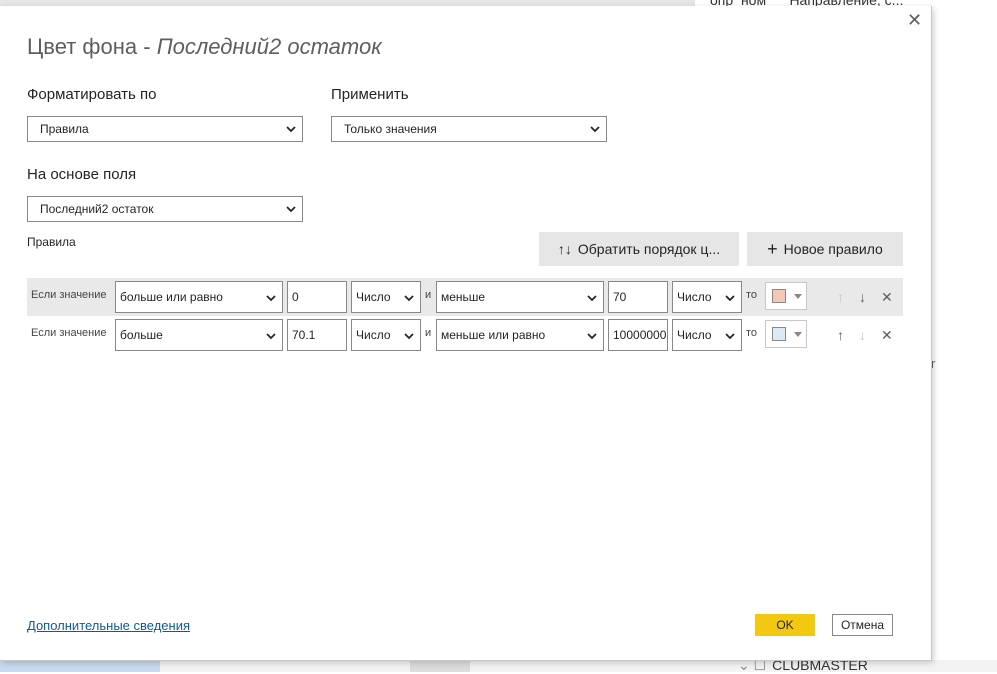 Image resolution: width=997 pixels, height=674 pixels. I want to click on rule-operator-1-dropdown: больше или равно, so click(199, 297).